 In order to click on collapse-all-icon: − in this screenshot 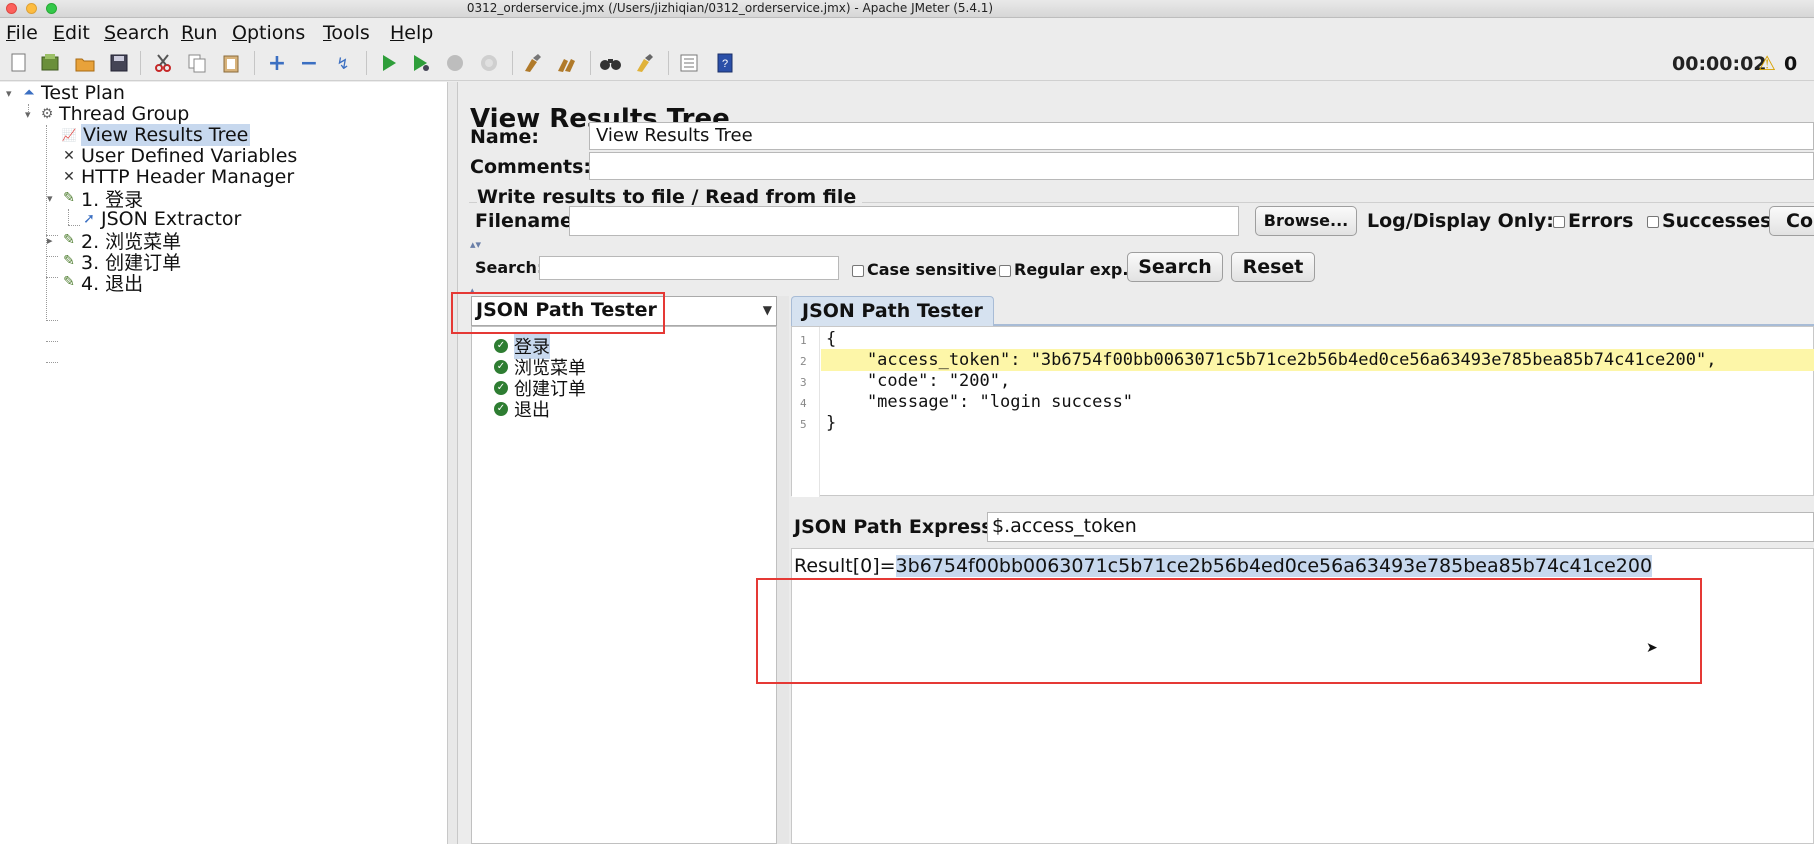, I will do `click(309, 63)`.